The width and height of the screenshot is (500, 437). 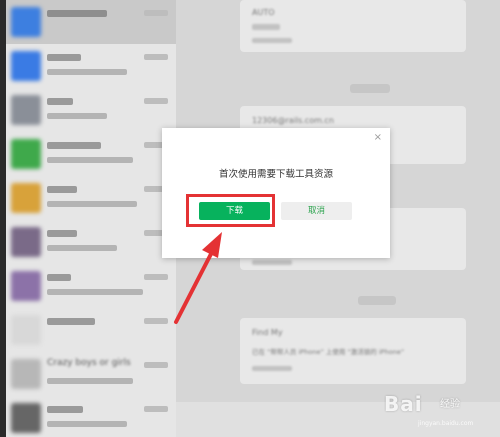 I want to click on message-card-email: 12306@rails.com.cn, so click(x=293, y=120).